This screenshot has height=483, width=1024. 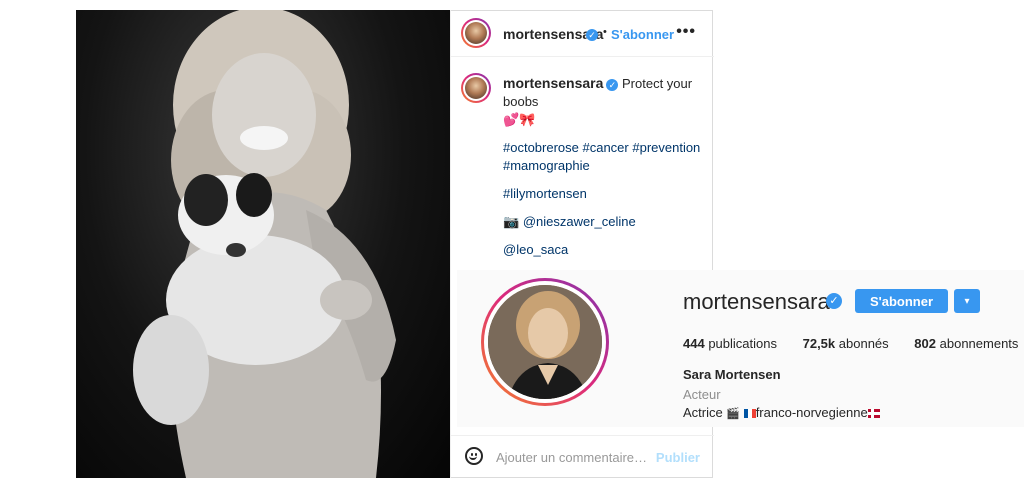 I want to click on caption-emoji: 💕🎀, so click(x=519, y=119).